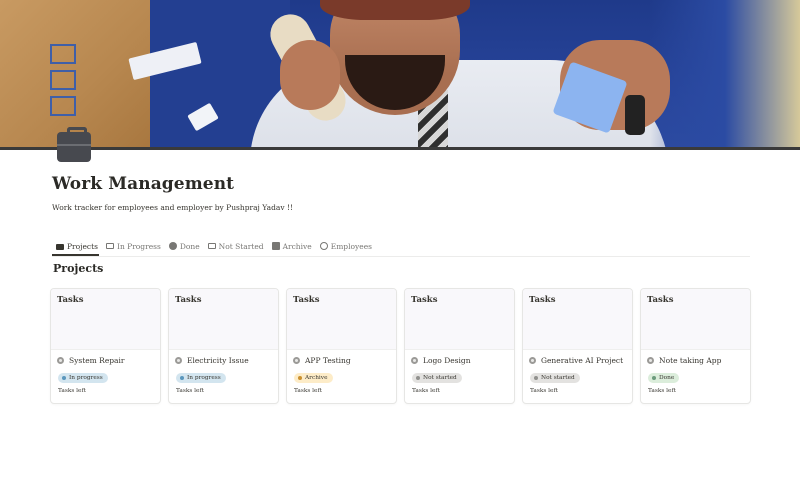  What do you see at coordinates (74, 144) in the screenshot?
I see `briefcase-icon` at bounding box center [74, 144].